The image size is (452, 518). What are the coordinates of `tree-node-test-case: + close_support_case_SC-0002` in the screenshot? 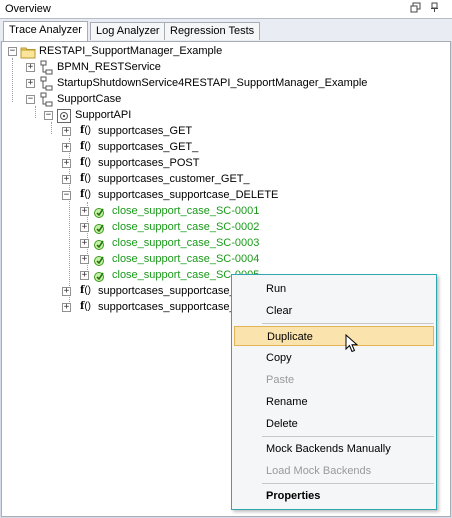 It's located at (228, 228).